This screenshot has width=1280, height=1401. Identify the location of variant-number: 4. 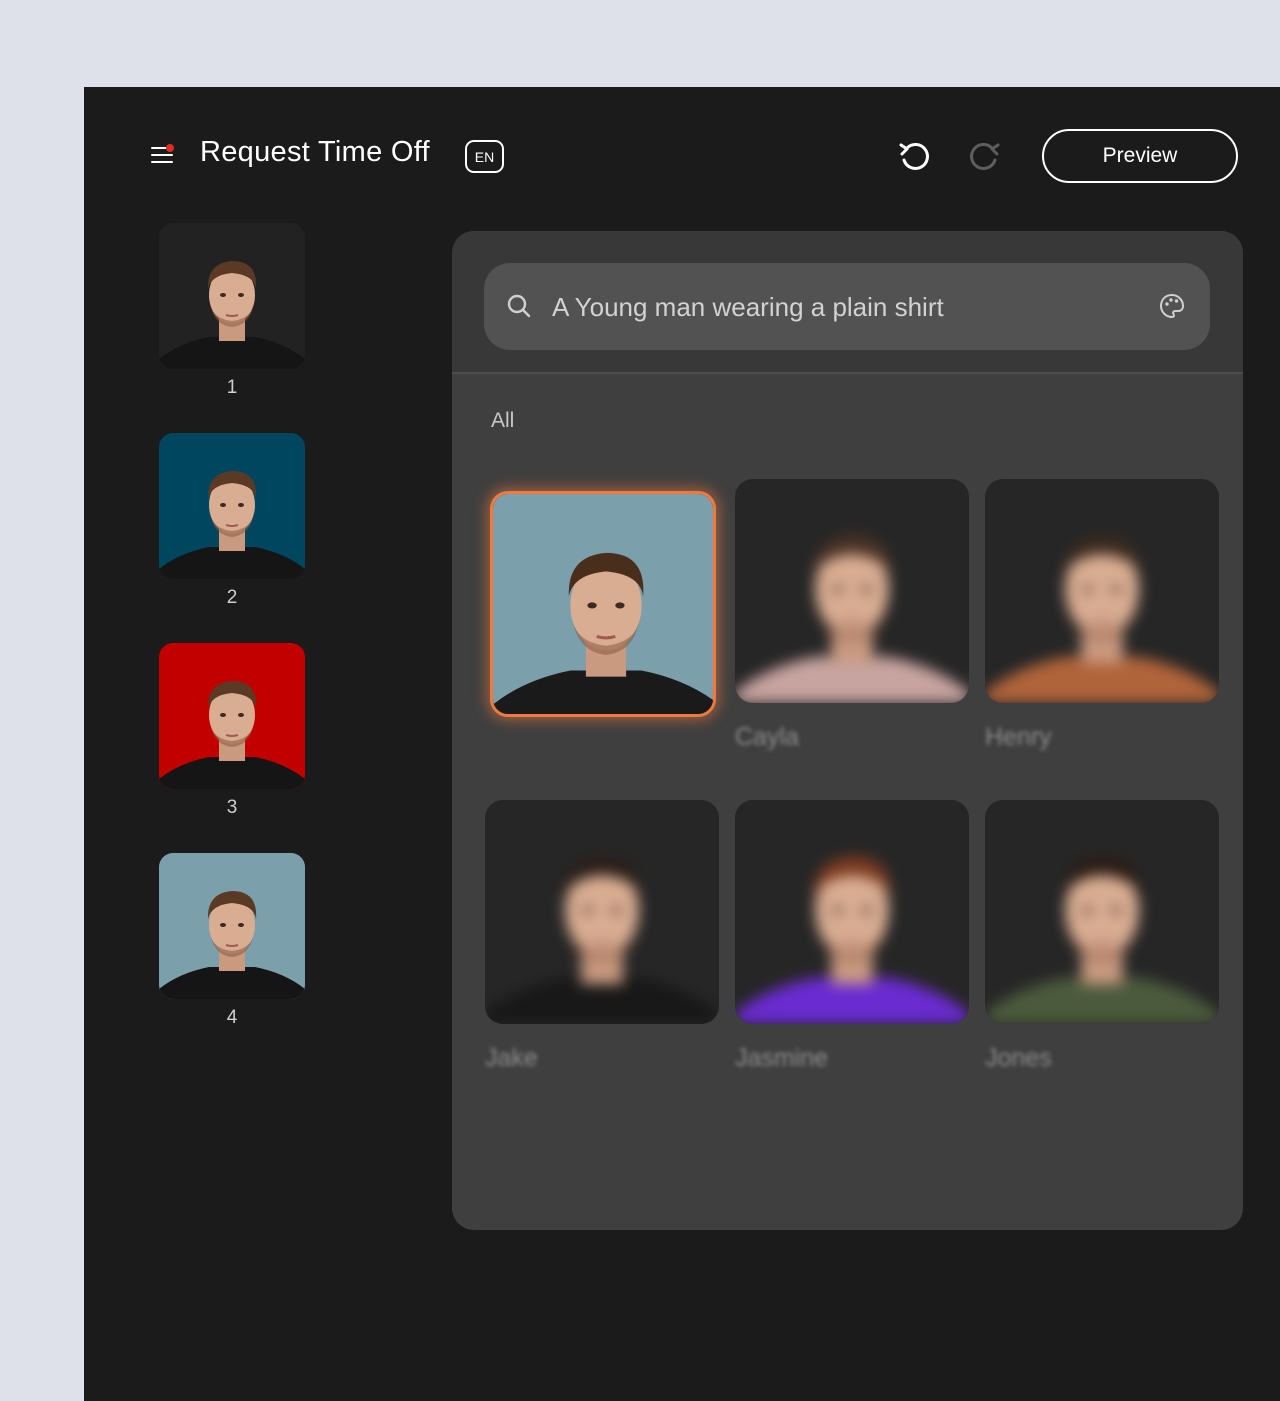
(232, 1017).